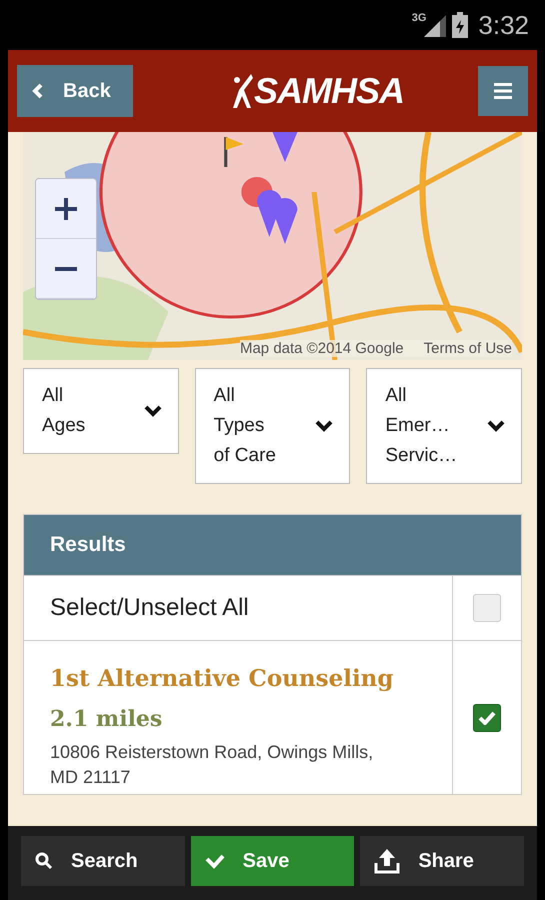 This screenshot has height=900, width=545. I want to click on filter-dropdown: All Ages, so click(101, 411).